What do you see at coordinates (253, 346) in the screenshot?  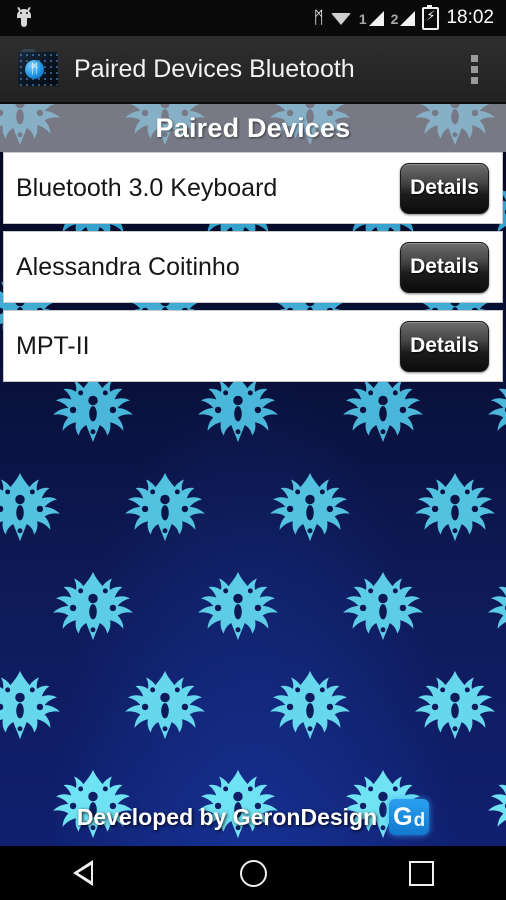 I see `paired-device-row: MPT-II Details` at bounding box center [253, 346].